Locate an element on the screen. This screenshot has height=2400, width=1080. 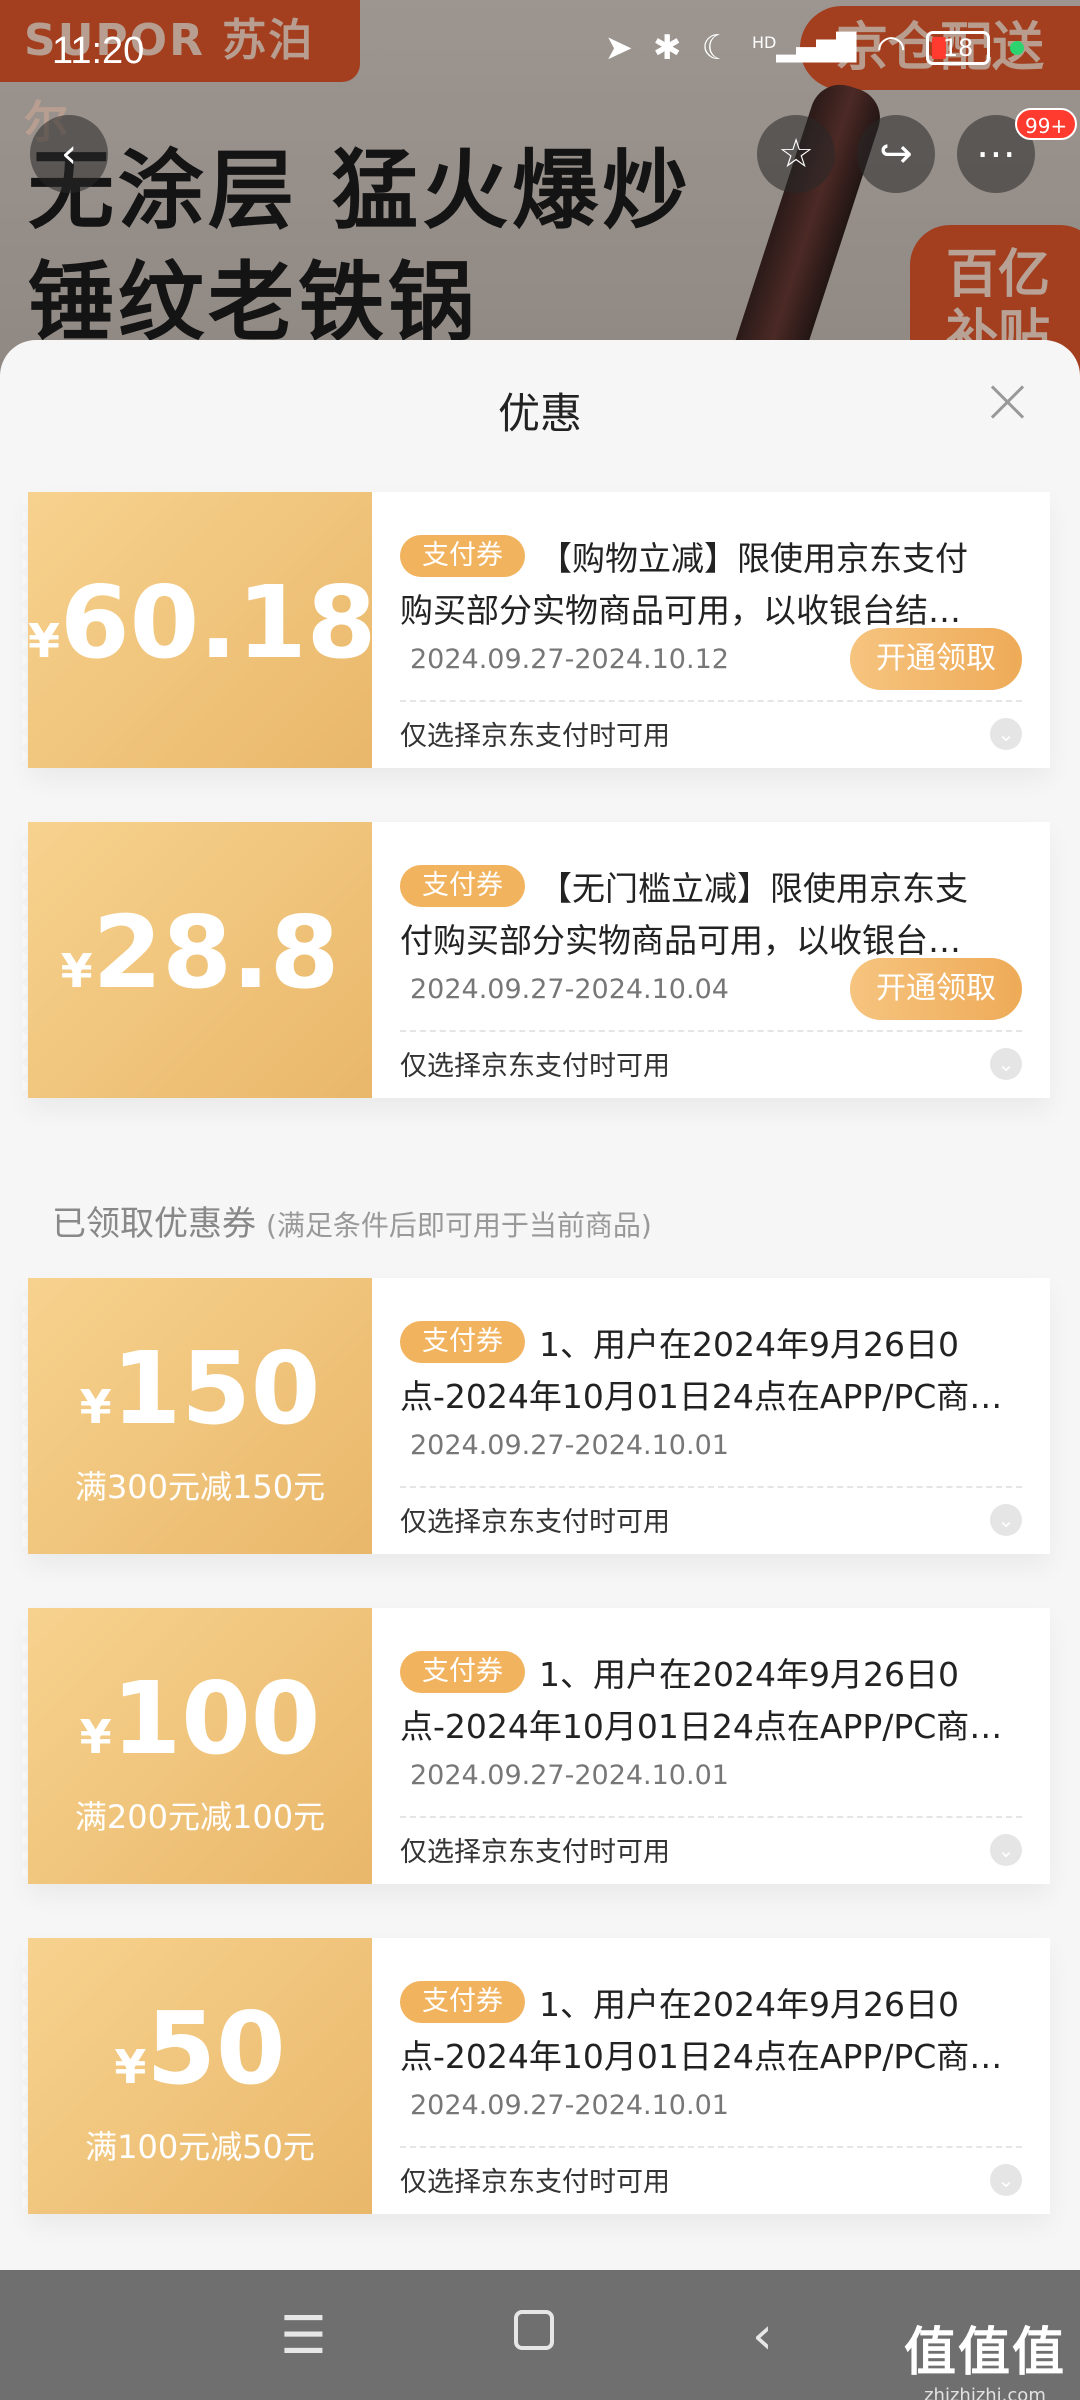
coupon-amount: ¥60.18 is located at coordinates (202, 622).